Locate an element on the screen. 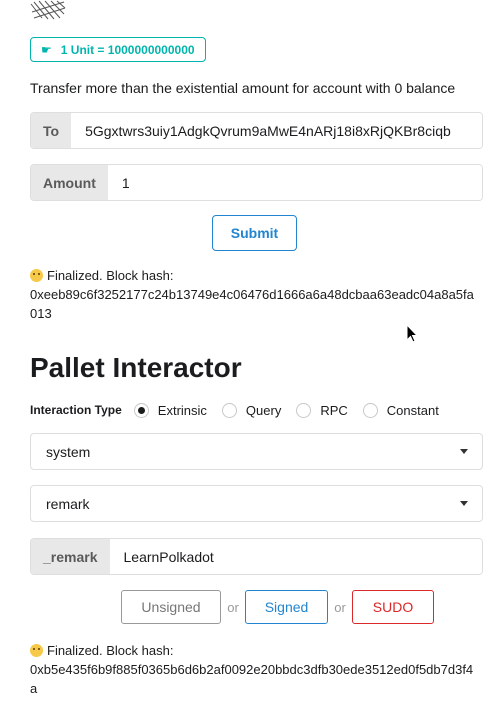  amount-input is located at coordinates (294, 182).